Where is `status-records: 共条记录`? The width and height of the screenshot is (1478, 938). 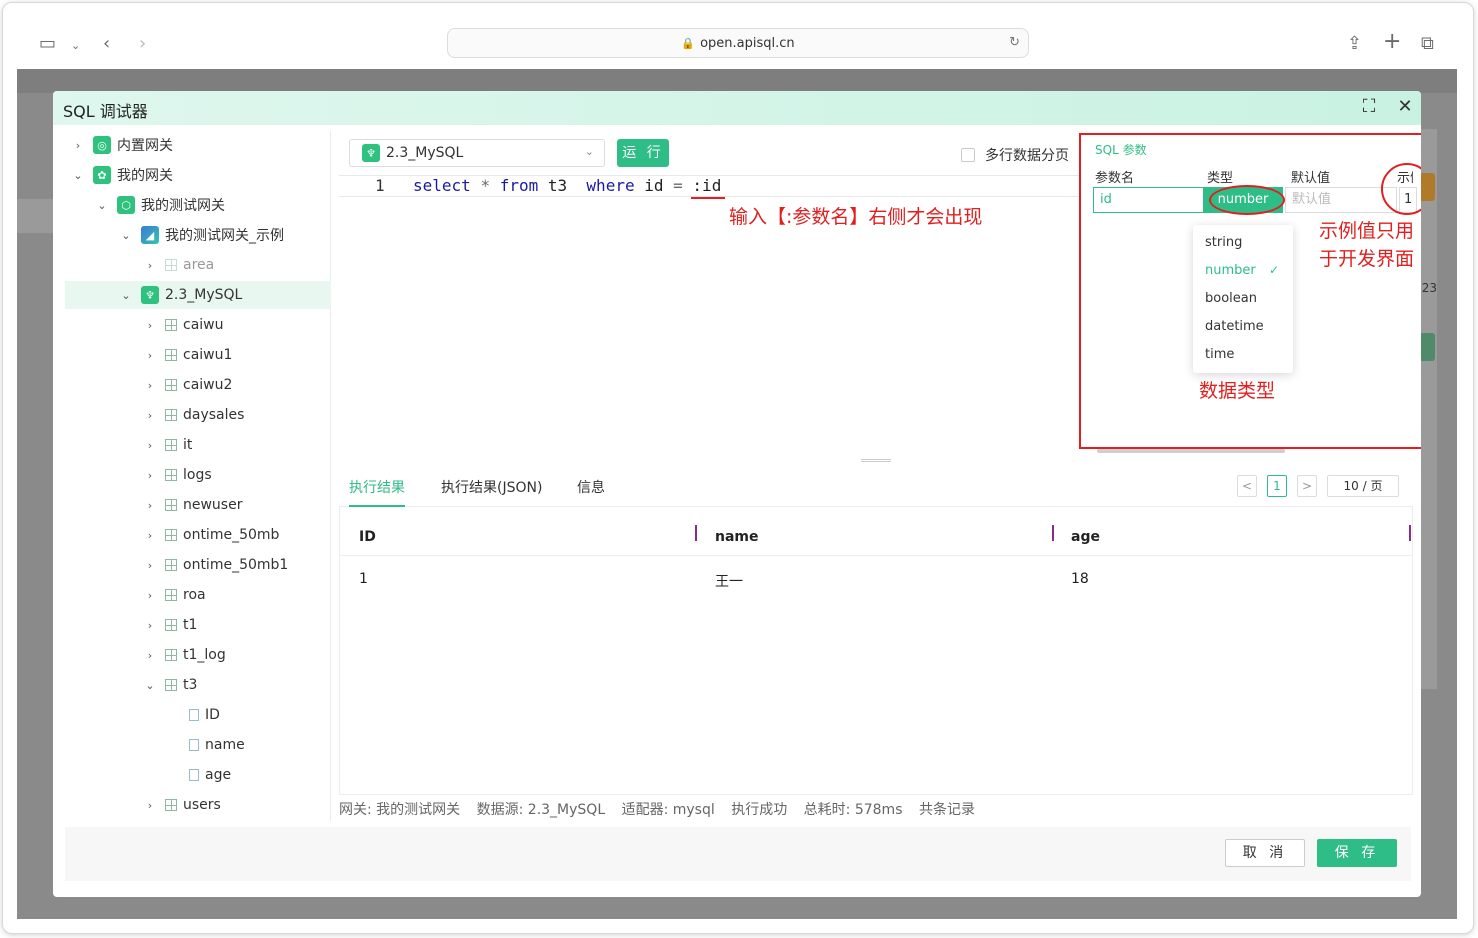 status-records: 共条记录 is located at coordinates (946, 810).